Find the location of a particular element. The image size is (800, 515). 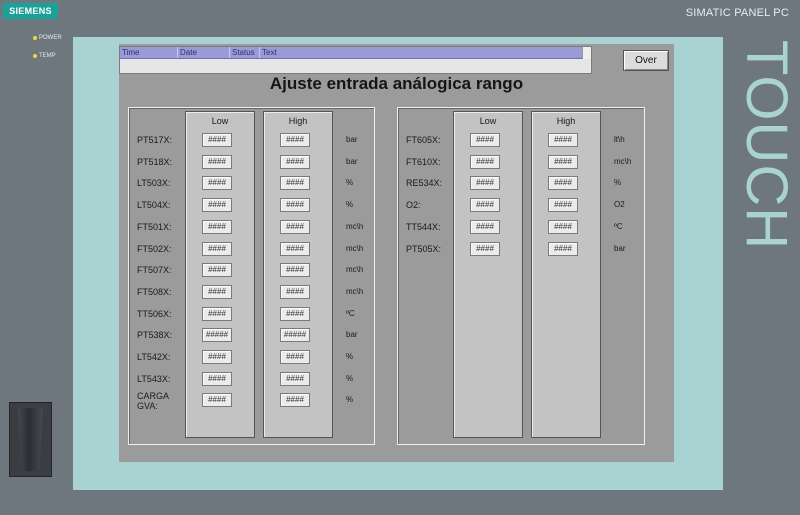

unit-label: lt\h is located at coordinates (619, 139).